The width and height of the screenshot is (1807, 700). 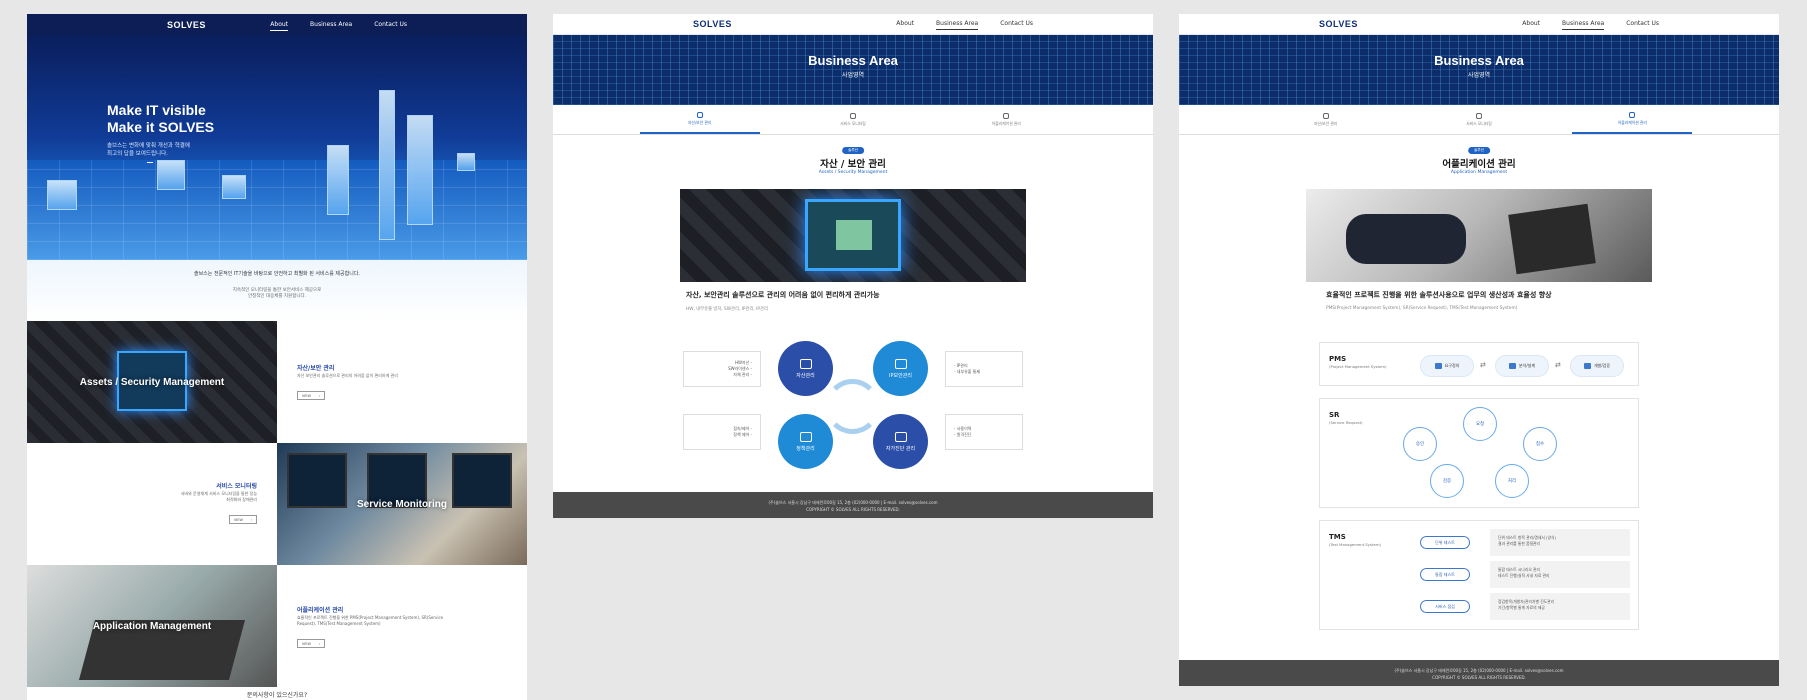 What do you see at coordinates (156, 110) in the screenshot?
I see `hero-title-line1: Make IT visible` at bounding box center [156, 110].